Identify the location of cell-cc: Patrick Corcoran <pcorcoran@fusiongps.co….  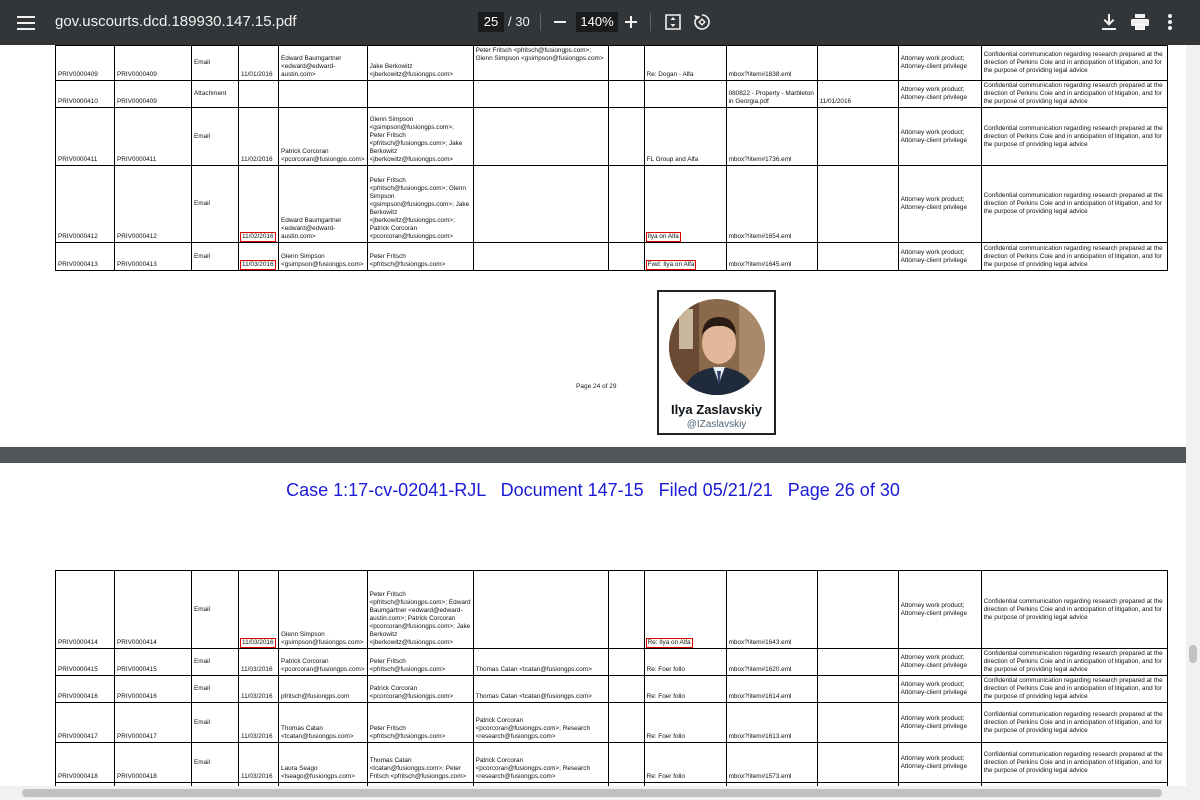
(540, 762).